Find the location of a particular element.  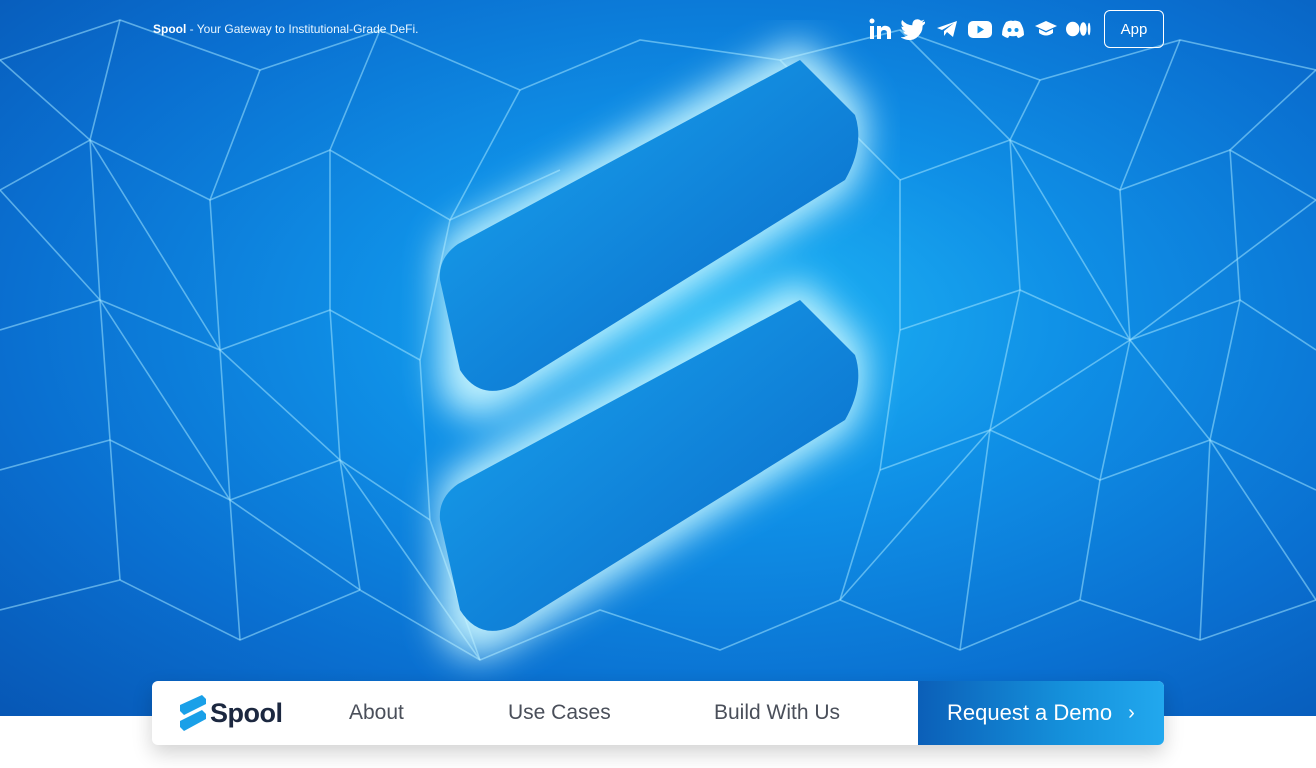

spool-logo-text: Spool is located at coordinates (246, 712).